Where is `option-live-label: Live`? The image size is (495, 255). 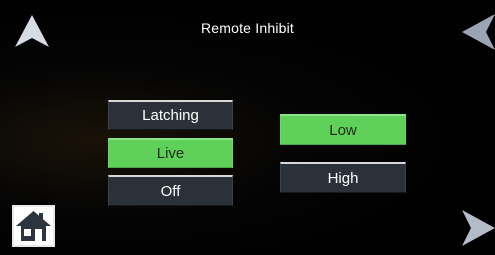 option-live-label: Live is located at coordinates (170, 153).